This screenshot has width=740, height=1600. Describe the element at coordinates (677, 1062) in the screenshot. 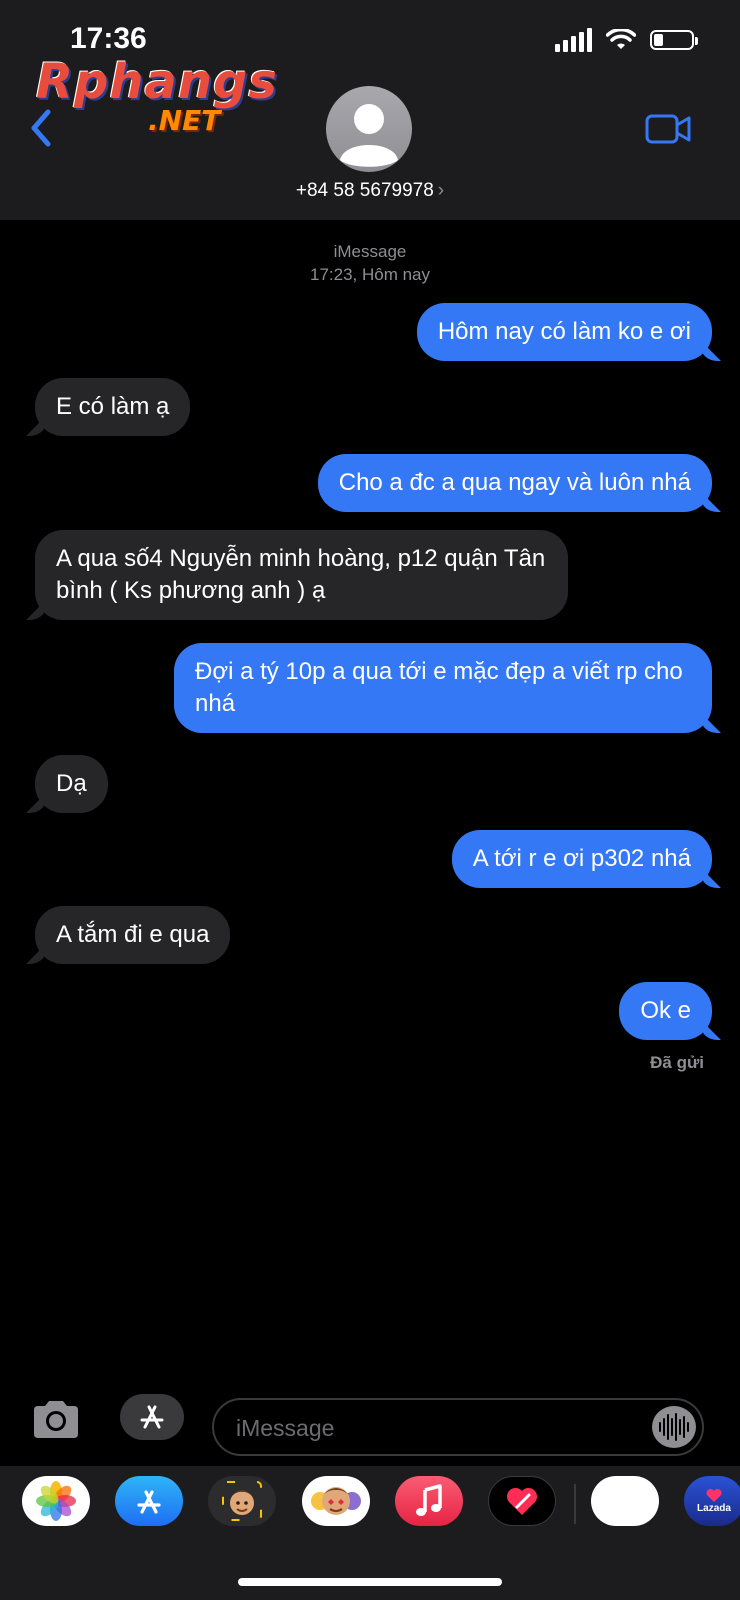

I see `delivered-status: Đã gửi` at that location.